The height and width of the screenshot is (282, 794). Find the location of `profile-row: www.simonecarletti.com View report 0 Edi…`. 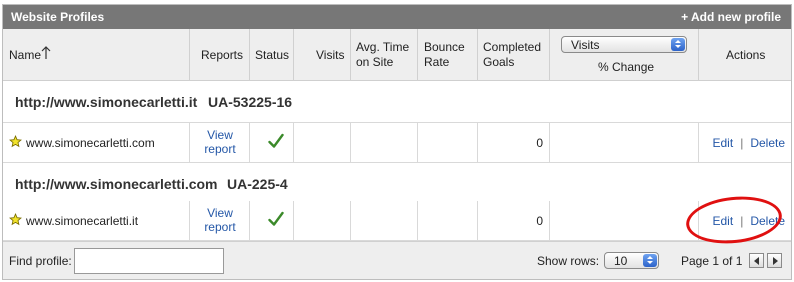

profile-row: www.simonecarletti.com View report 0 Edi… is located at coordinates (397, 143).